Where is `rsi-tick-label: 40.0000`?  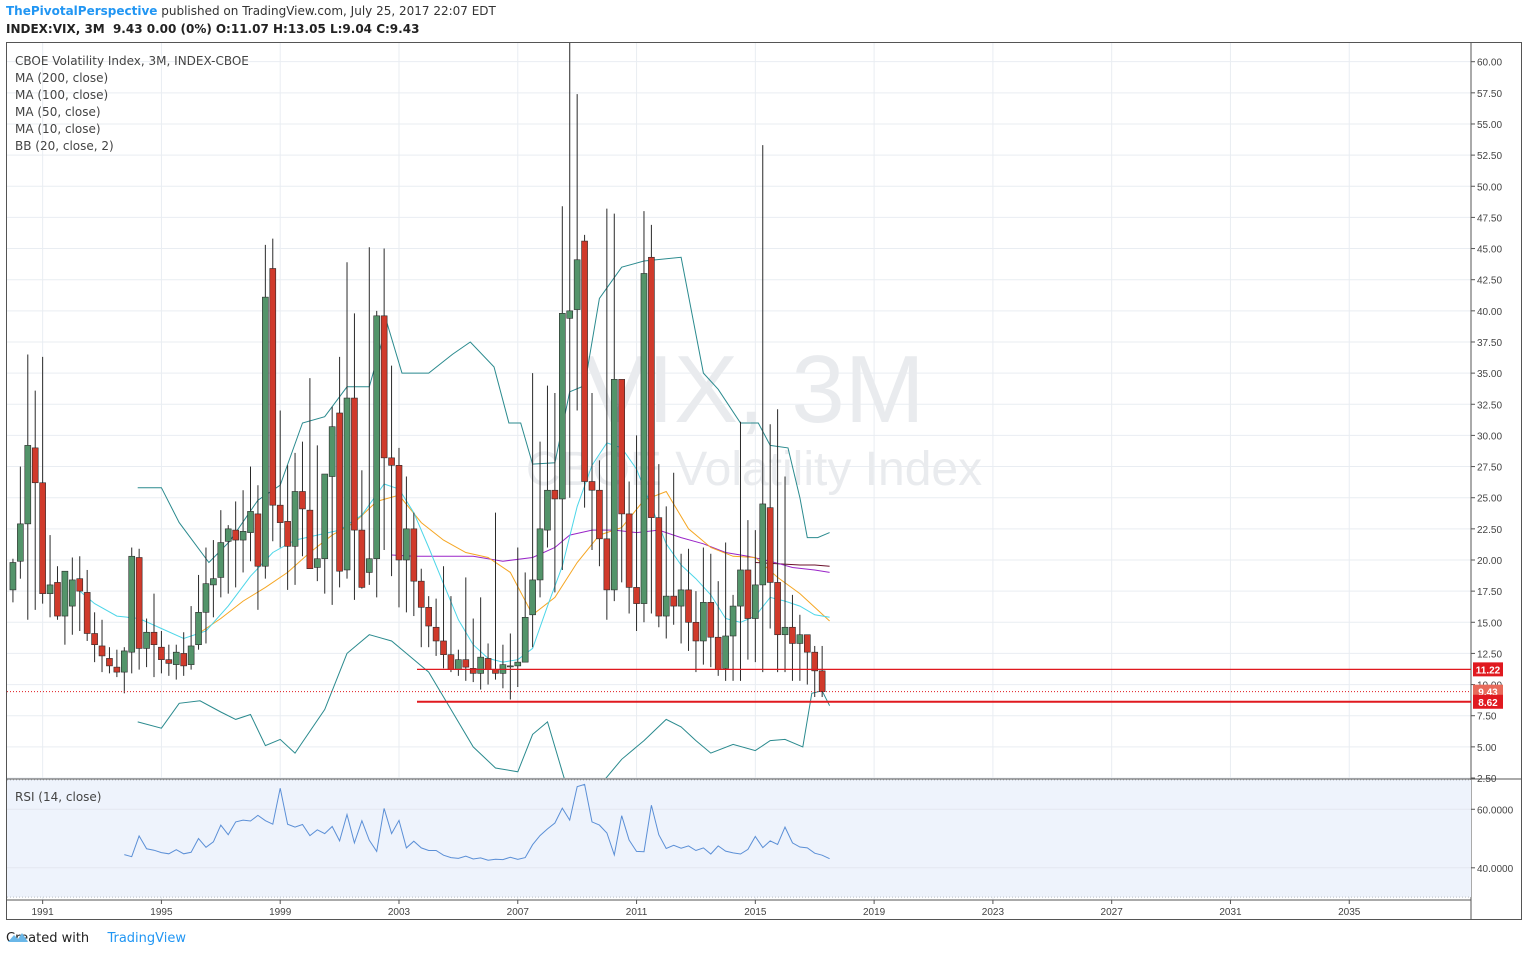
rsi-tick-label: 40.0000 is located at coordinates (1495, 869).